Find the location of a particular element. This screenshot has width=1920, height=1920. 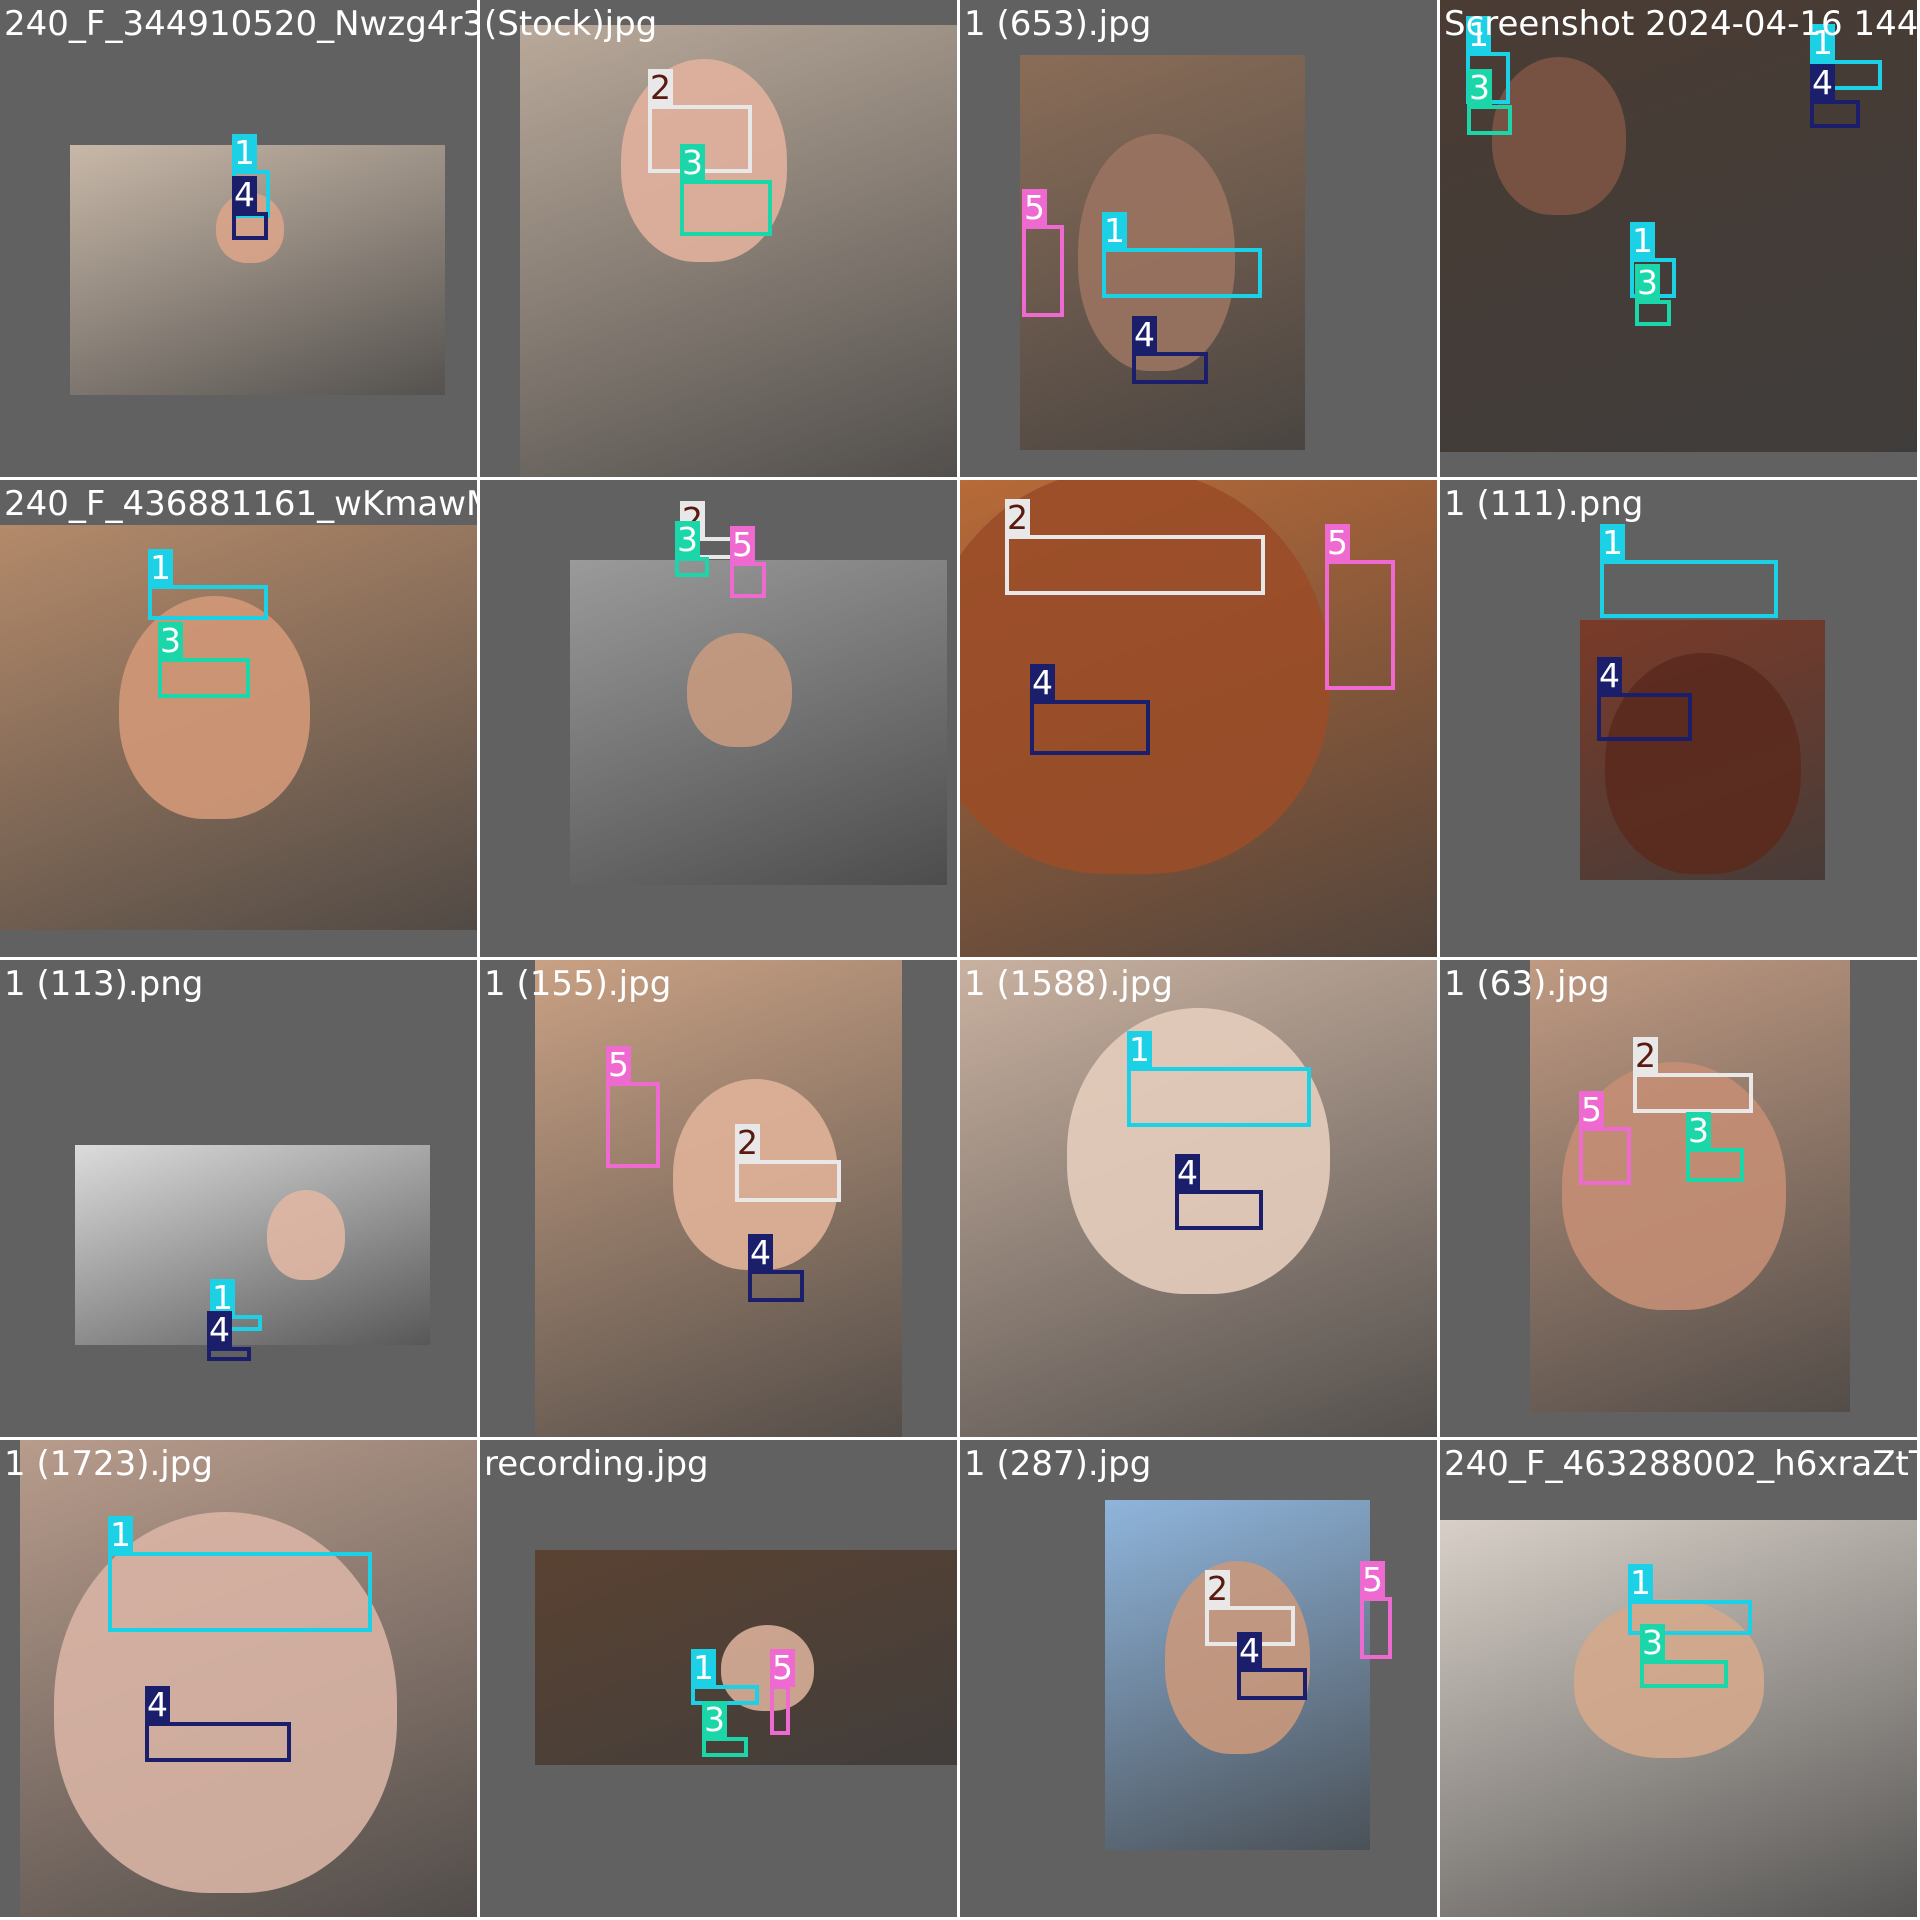

result-cell: 1 5 3 recording.jpg is located at coordinates (718, 1678).